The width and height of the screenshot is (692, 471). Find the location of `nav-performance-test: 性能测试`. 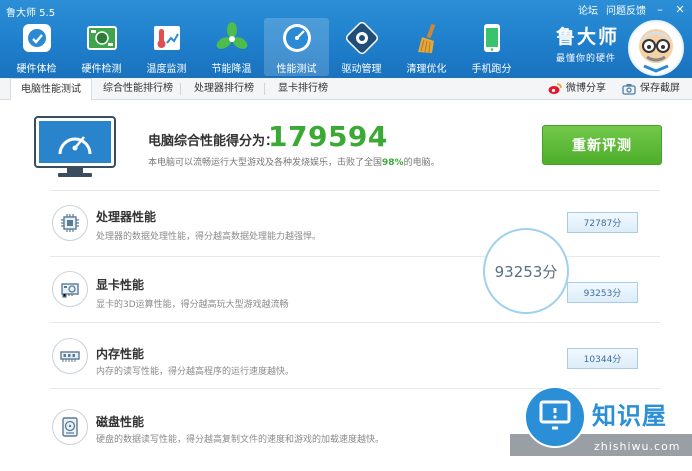

nav-performance-test: 性能测试 is located at coordinates (296, 47).